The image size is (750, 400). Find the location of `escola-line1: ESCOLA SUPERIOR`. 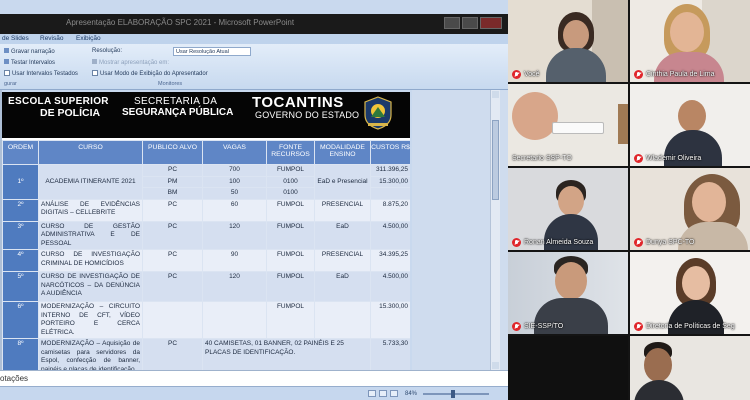

escola-line1: ESCOLA SUPERIOR is located at coordinates (58, 101).